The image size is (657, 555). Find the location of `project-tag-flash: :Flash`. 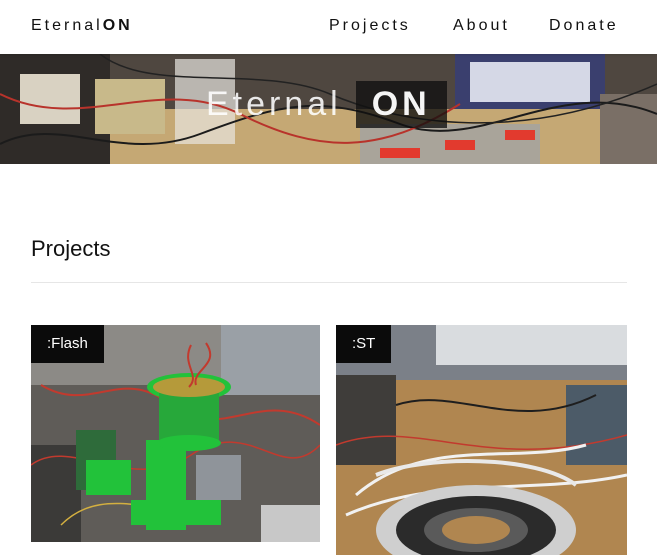

project-tag-flash: :Flash is located at coordinates (67, 344).